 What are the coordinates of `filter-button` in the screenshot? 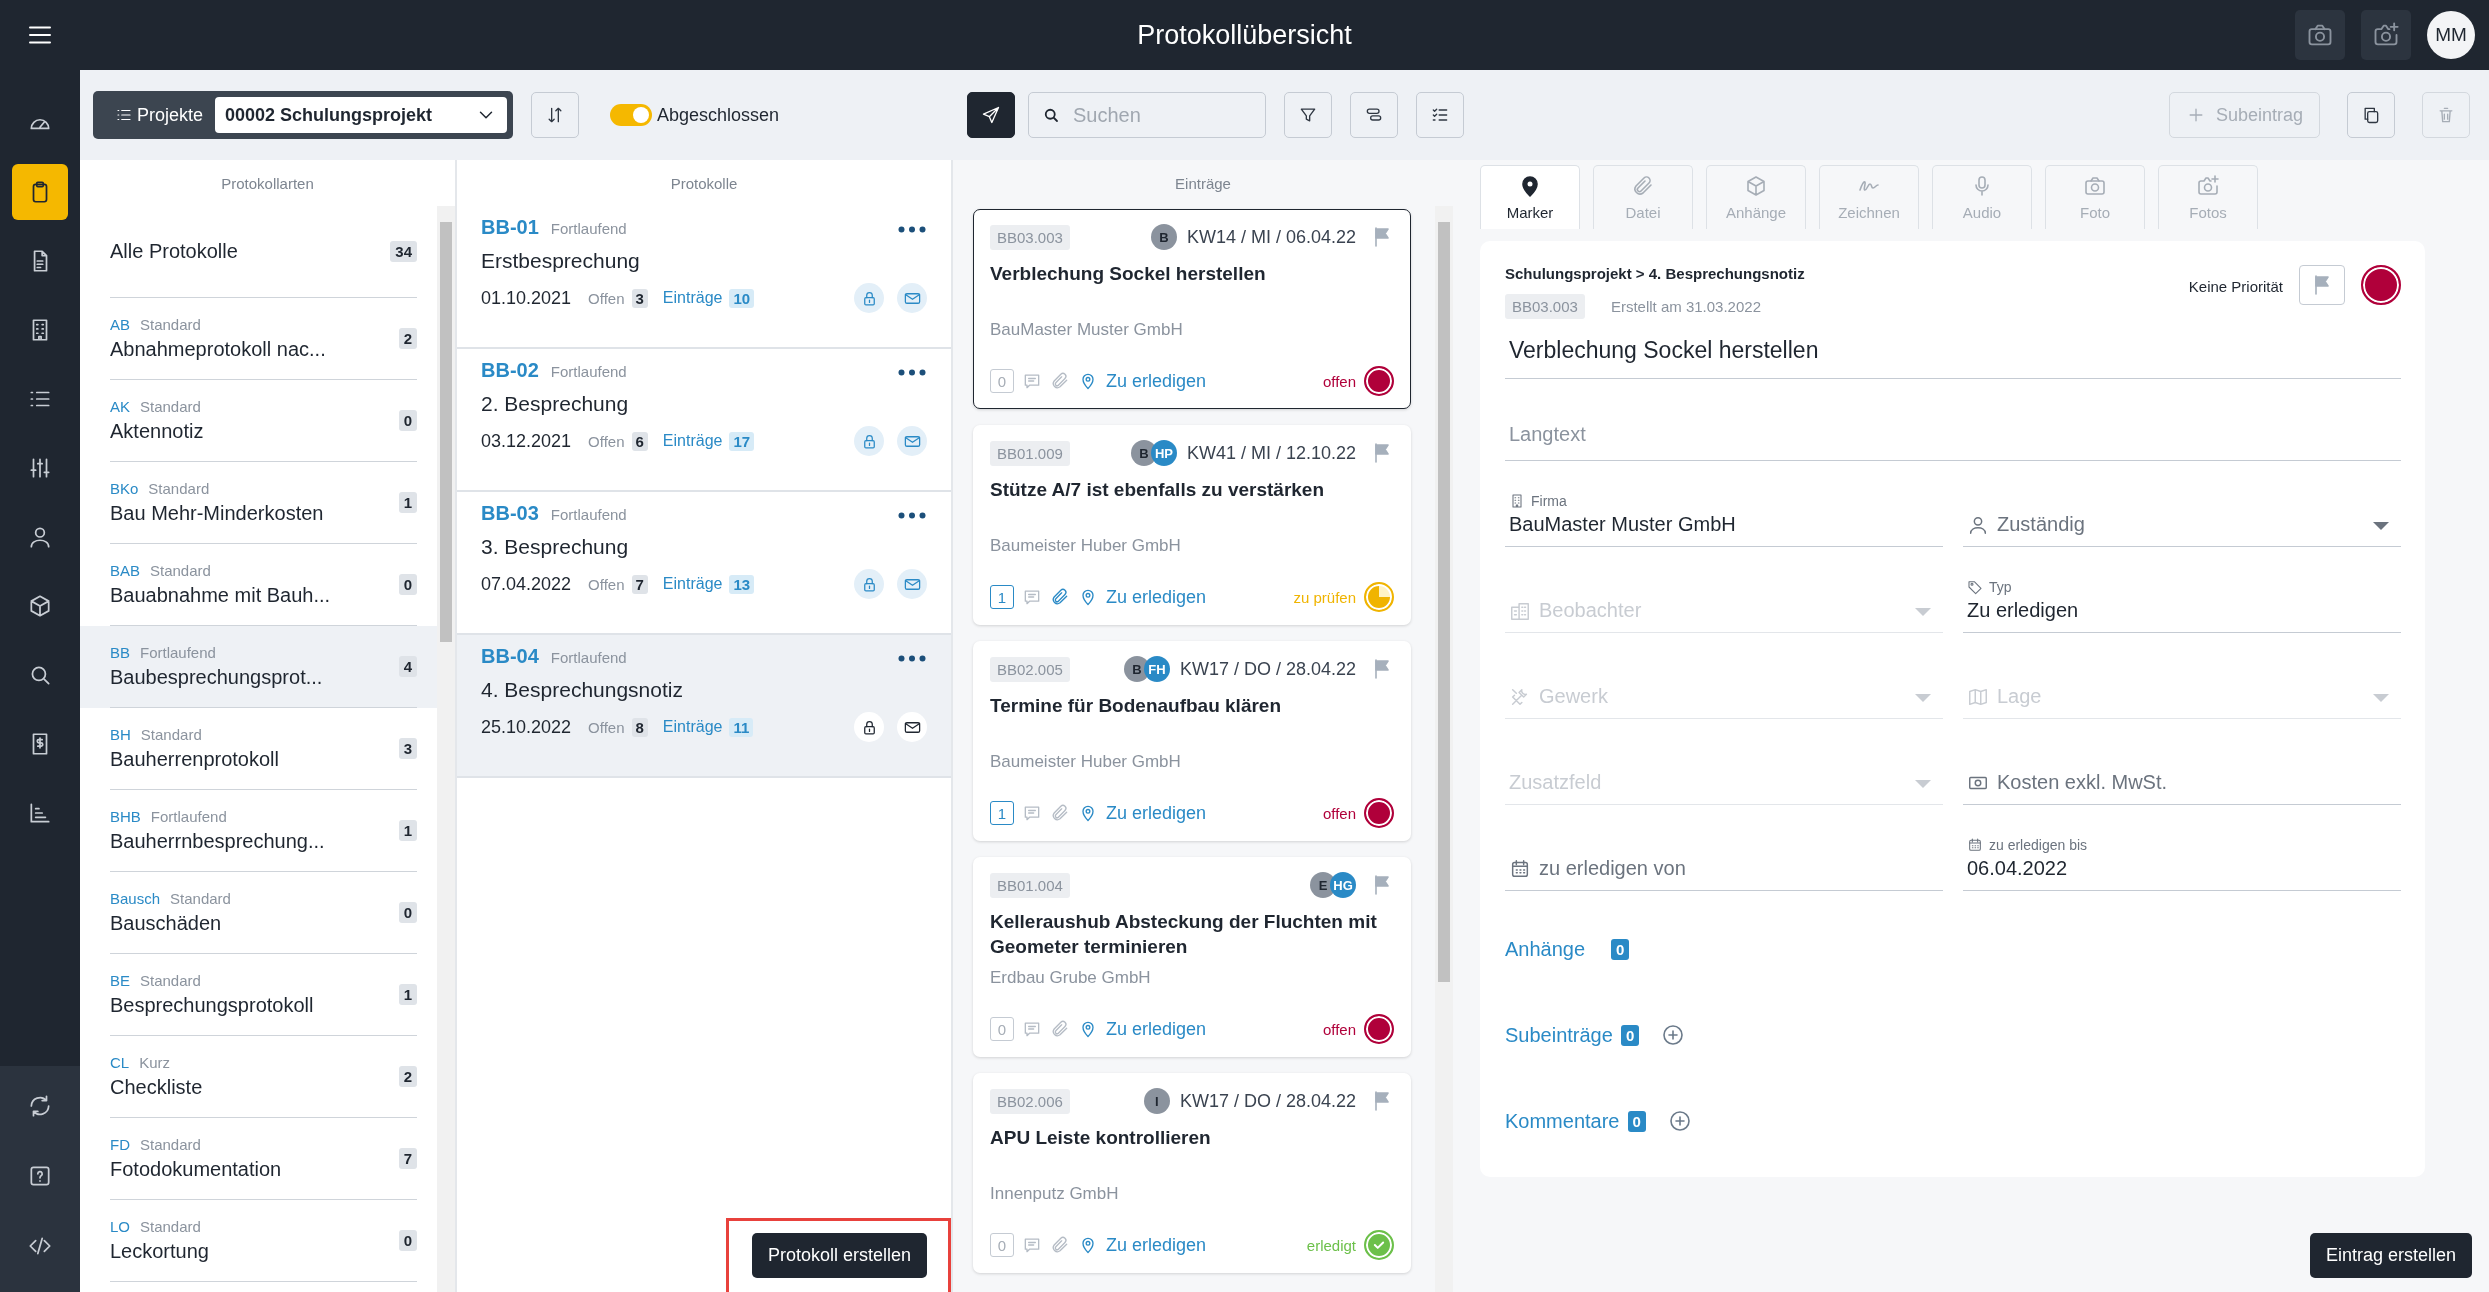 It's located at (1308, 115).